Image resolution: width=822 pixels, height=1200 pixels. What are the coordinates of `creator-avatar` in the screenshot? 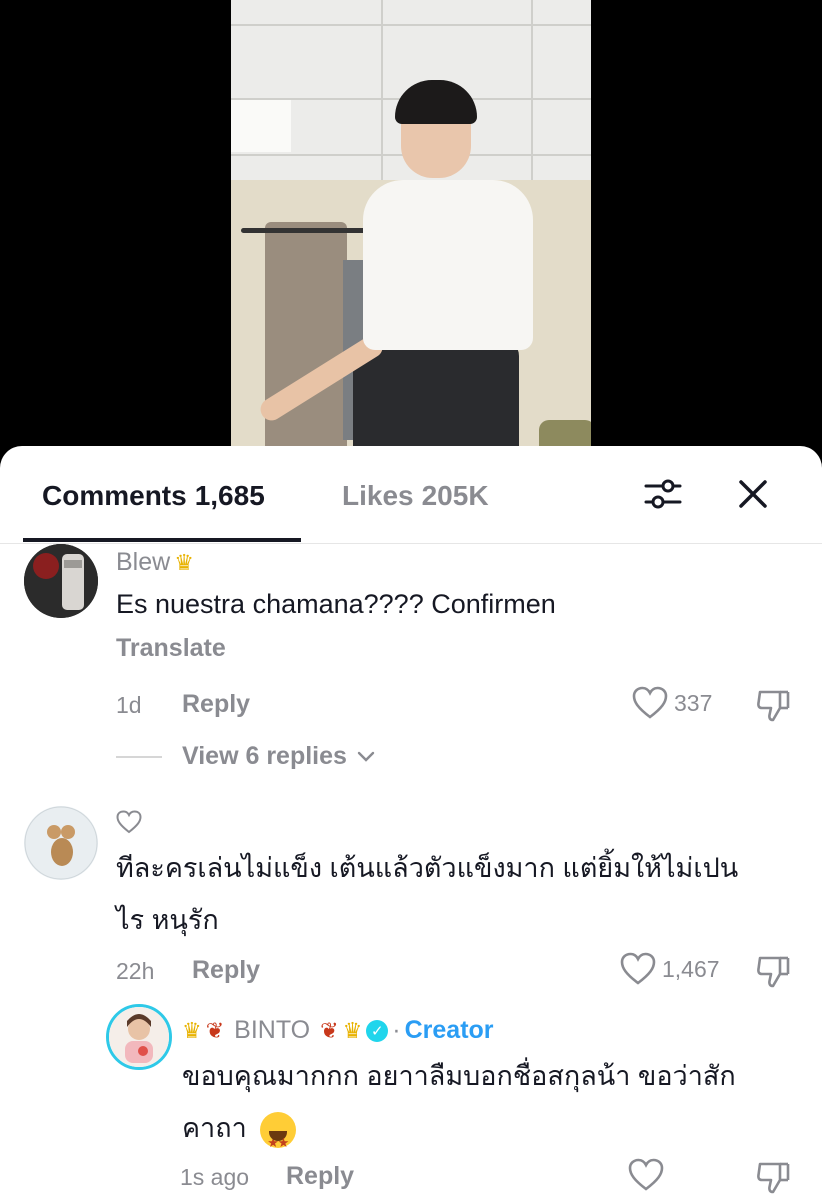 It's located at (139, 1037).